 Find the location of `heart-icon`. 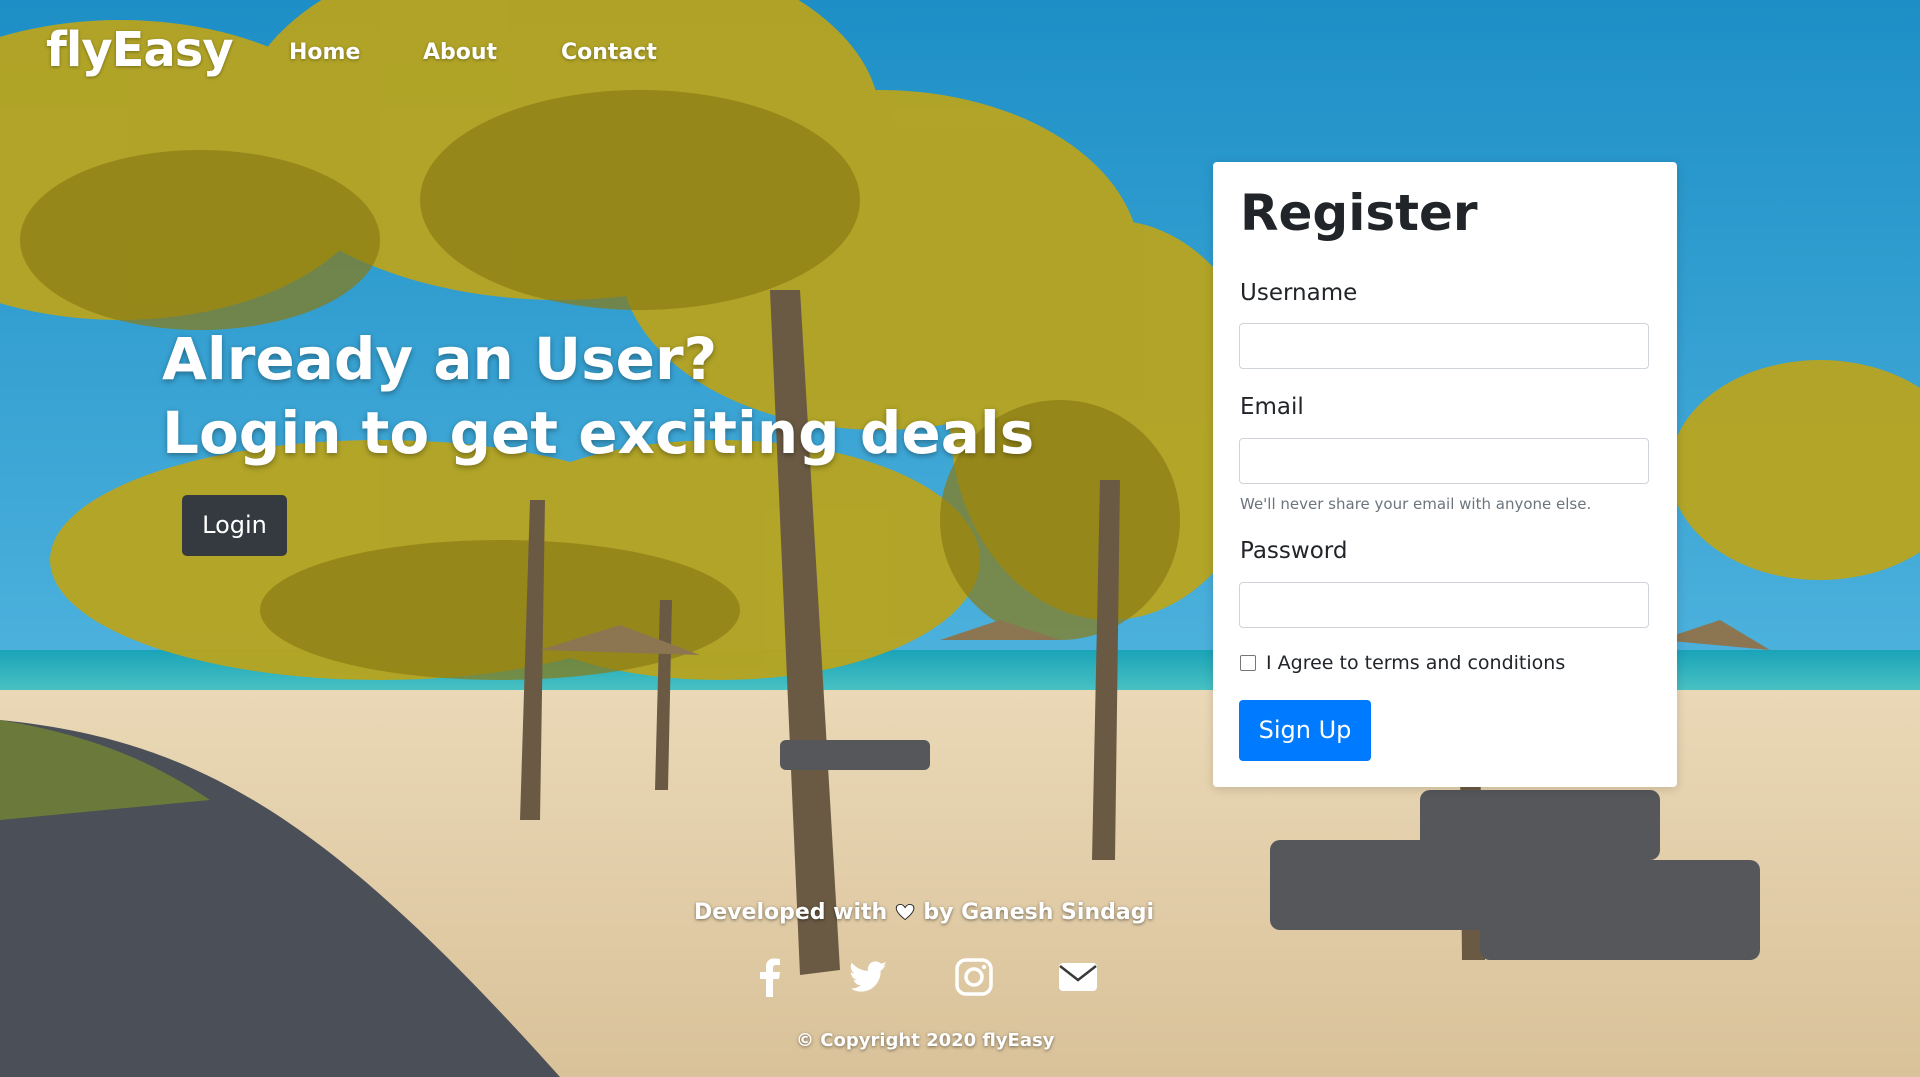

heart-icon is located at coordinates (905, 912).